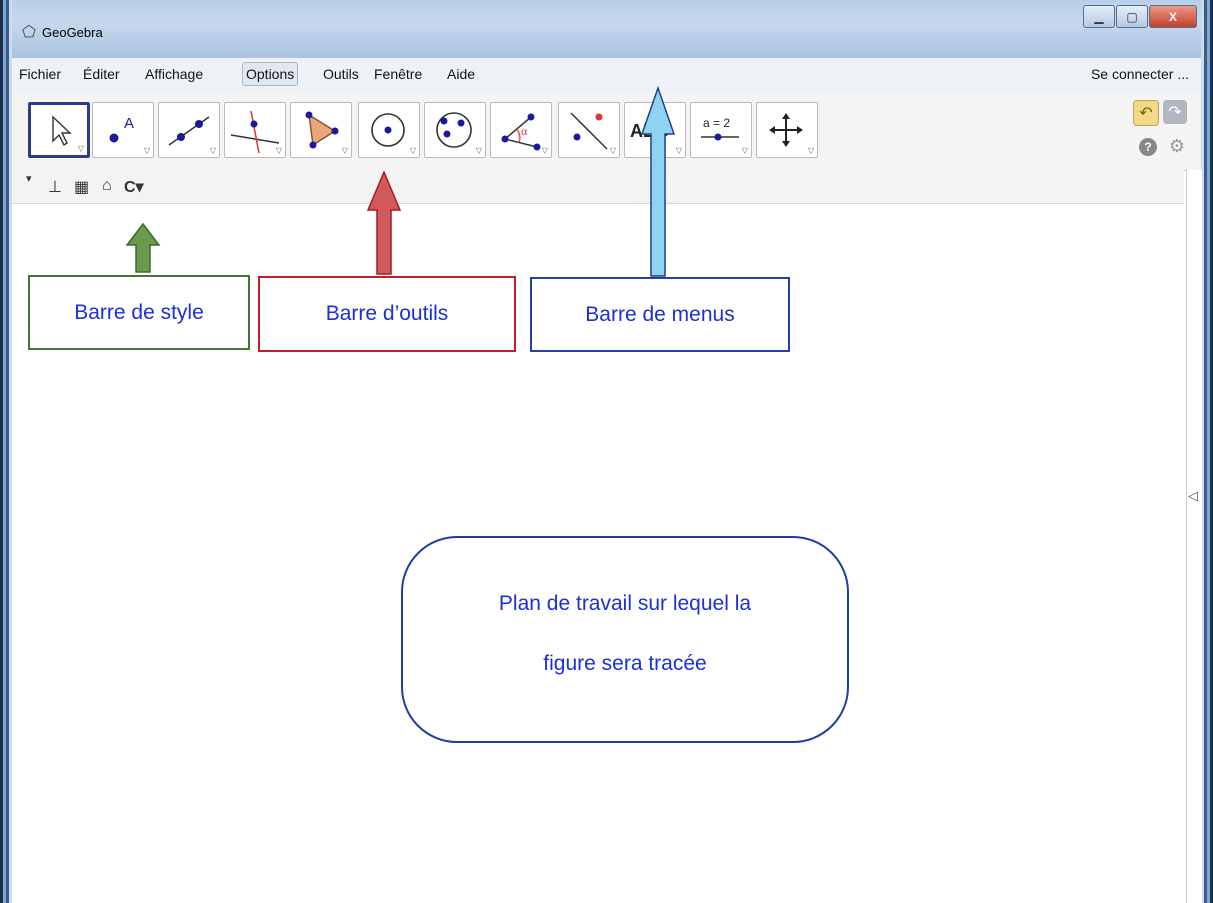 This screenshot has height=903, width=1213. Describe the element at coordinates (40, 74) in the screenshot. I see `menu-fichier: Fichier` at that location.